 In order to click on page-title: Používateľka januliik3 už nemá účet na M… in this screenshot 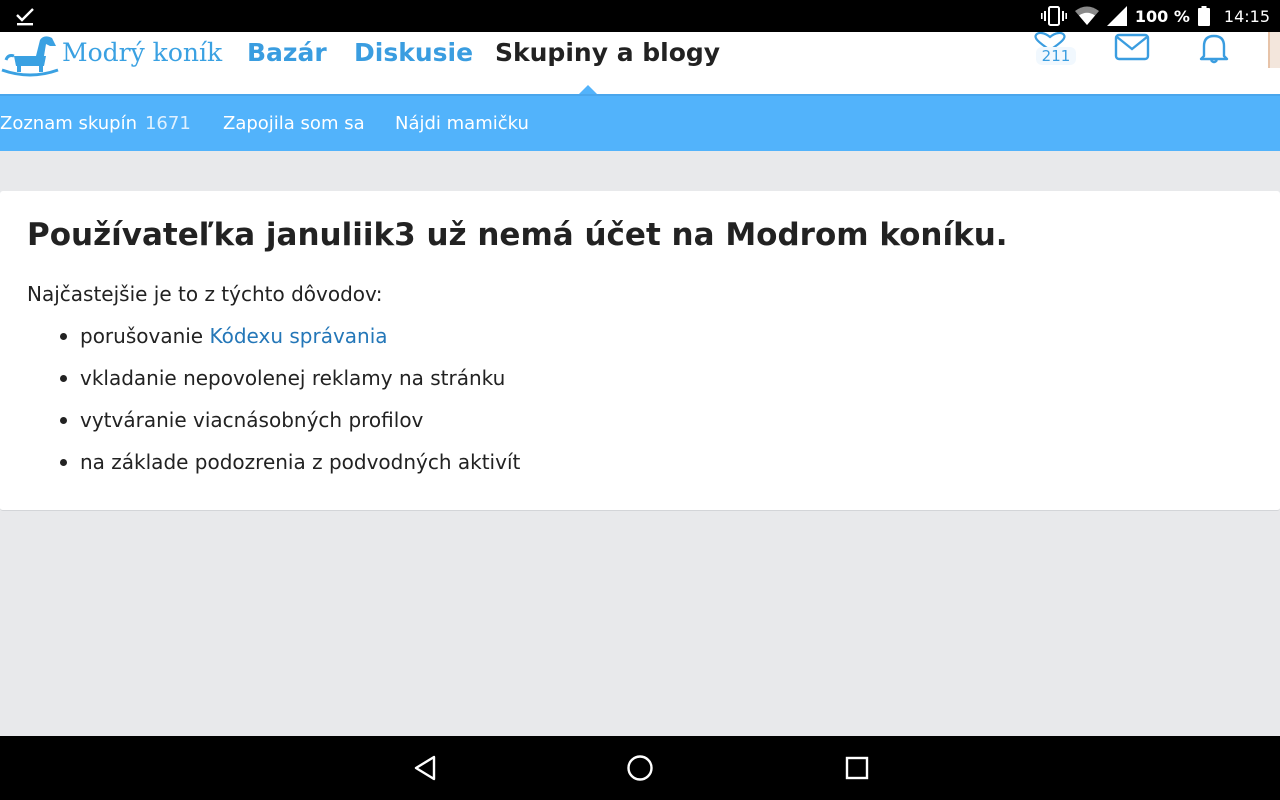, I will do `click(517, 235)`.